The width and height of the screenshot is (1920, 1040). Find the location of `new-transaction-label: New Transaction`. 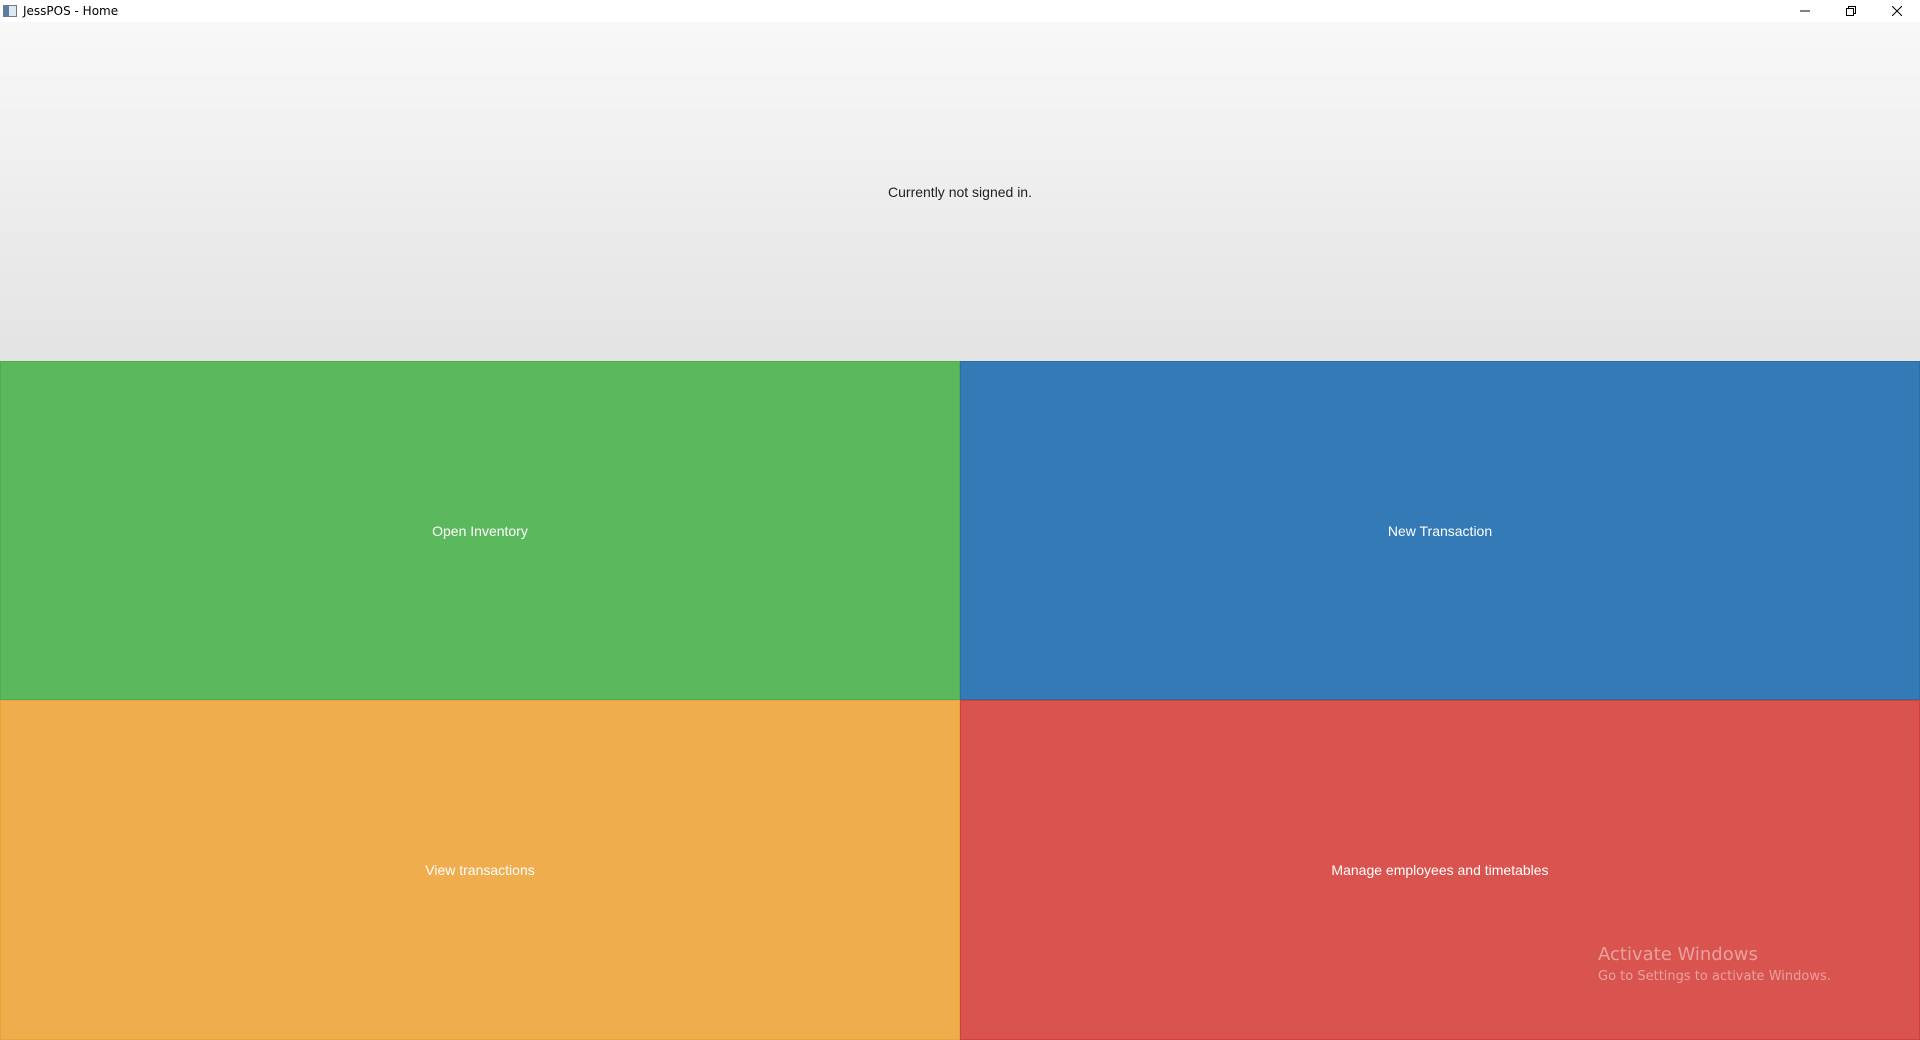

new-transaction-label: New Transaction is located at coordinates (1440, 530).